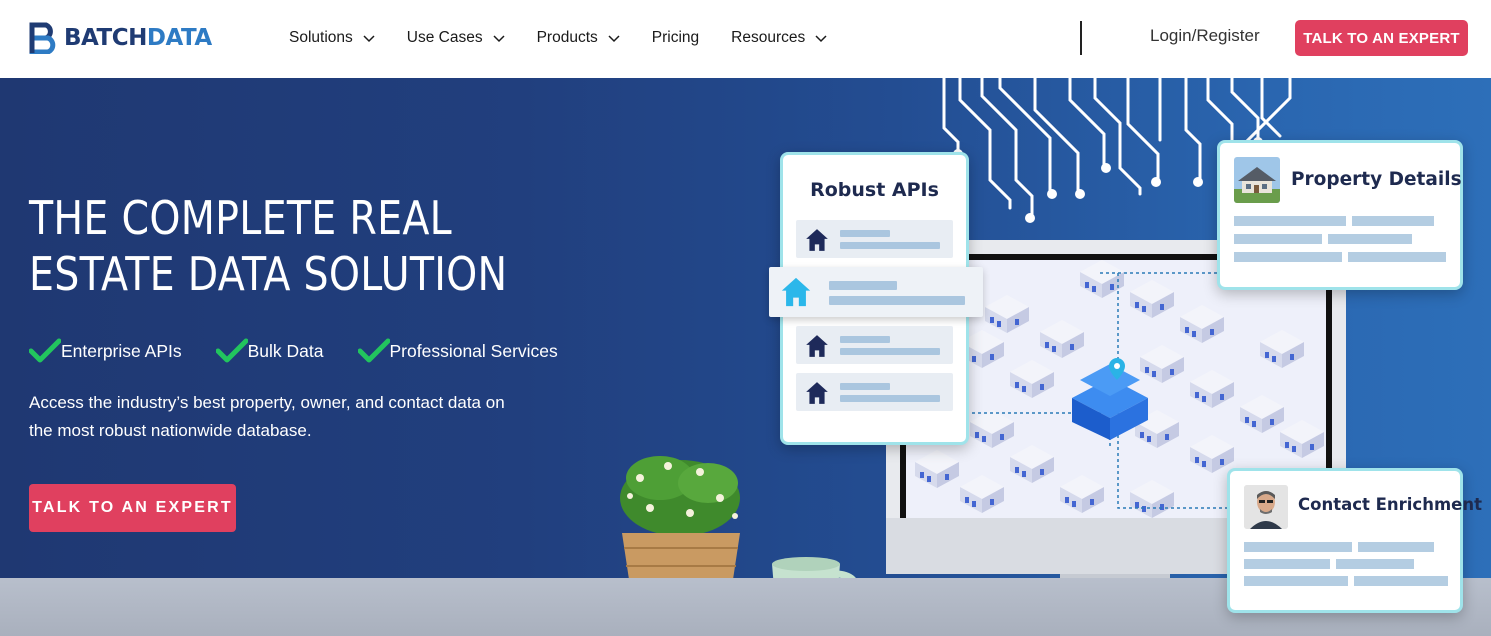  I want to click on hero-description-line: the most robust nationwide database., so click(170, 430).